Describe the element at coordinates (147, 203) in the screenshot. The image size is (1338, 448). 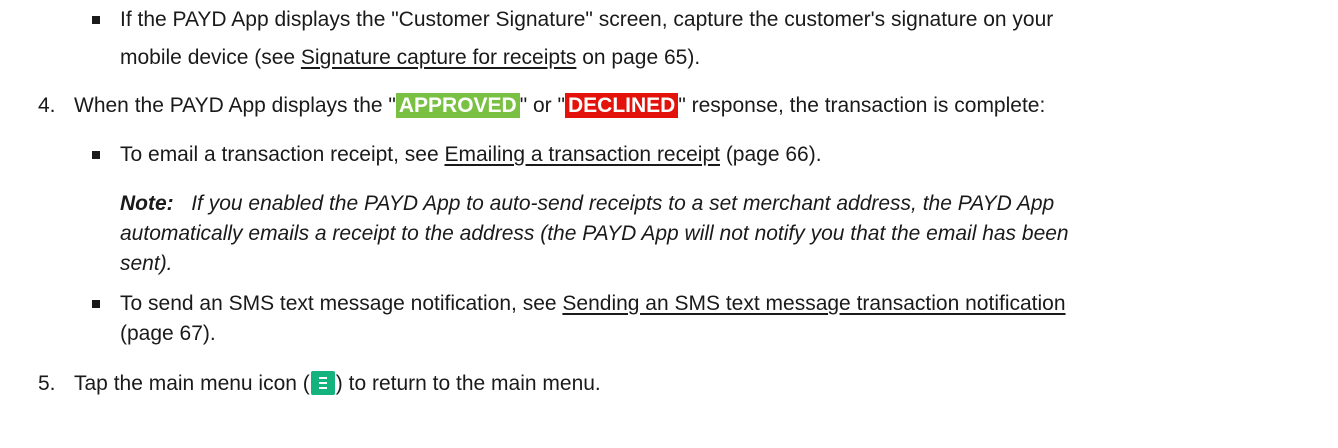
I see `note-label: Note:` at that location.